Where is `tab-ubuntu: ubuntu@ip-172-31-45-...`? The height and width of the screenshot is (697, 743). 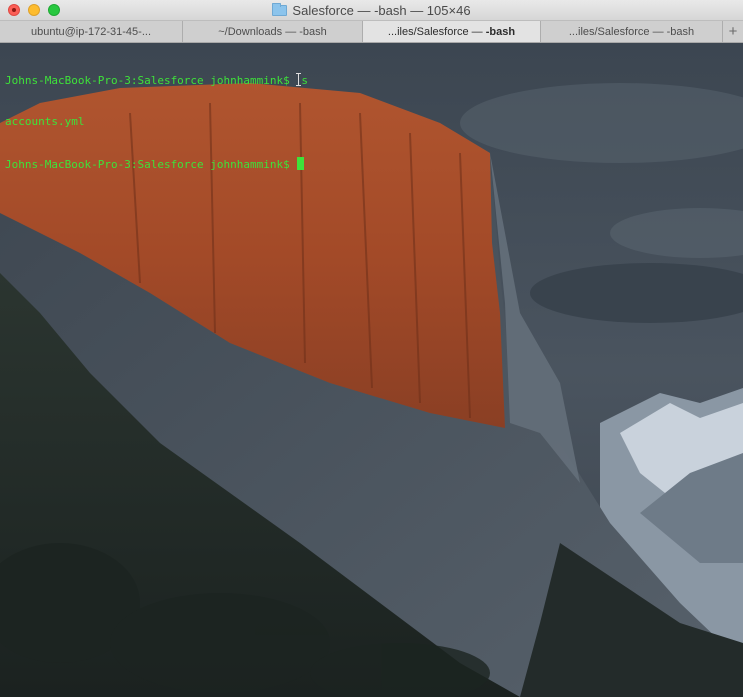
tab-ubuntu: ubuntu@ip-172-31-45-... is located at coordinates (91, 31).